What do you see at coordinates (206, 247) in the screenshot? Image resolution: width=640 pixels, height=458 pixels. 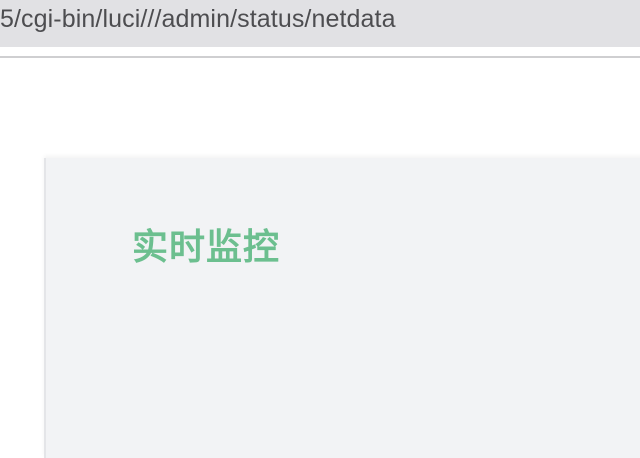 I see `page-title: 实时监控` at bounding box center [206, 247].